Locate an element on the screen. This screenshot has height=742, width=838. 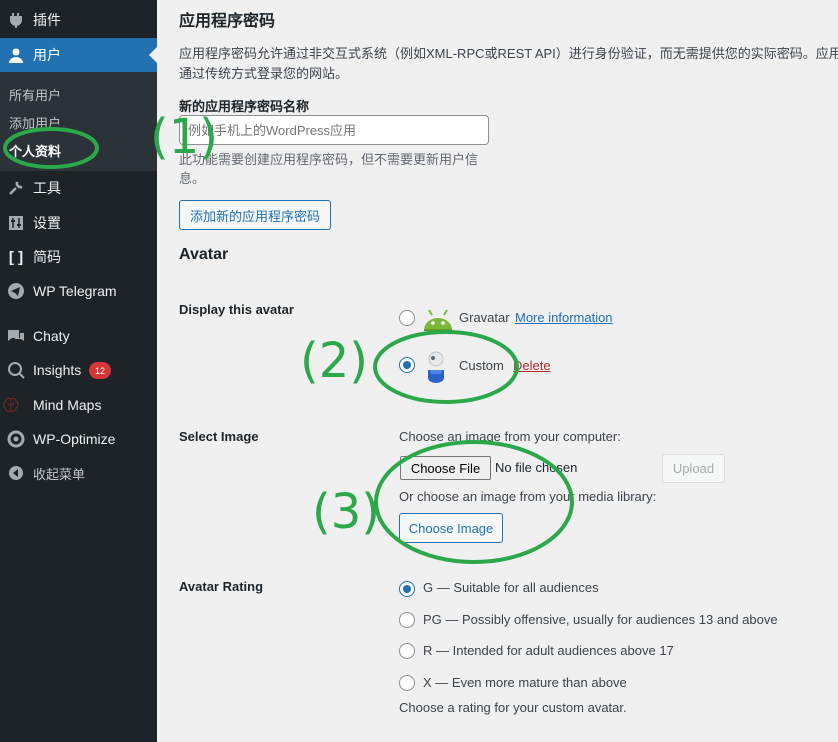
annotation-label-3: (3) is located at coordinates (346, 512).